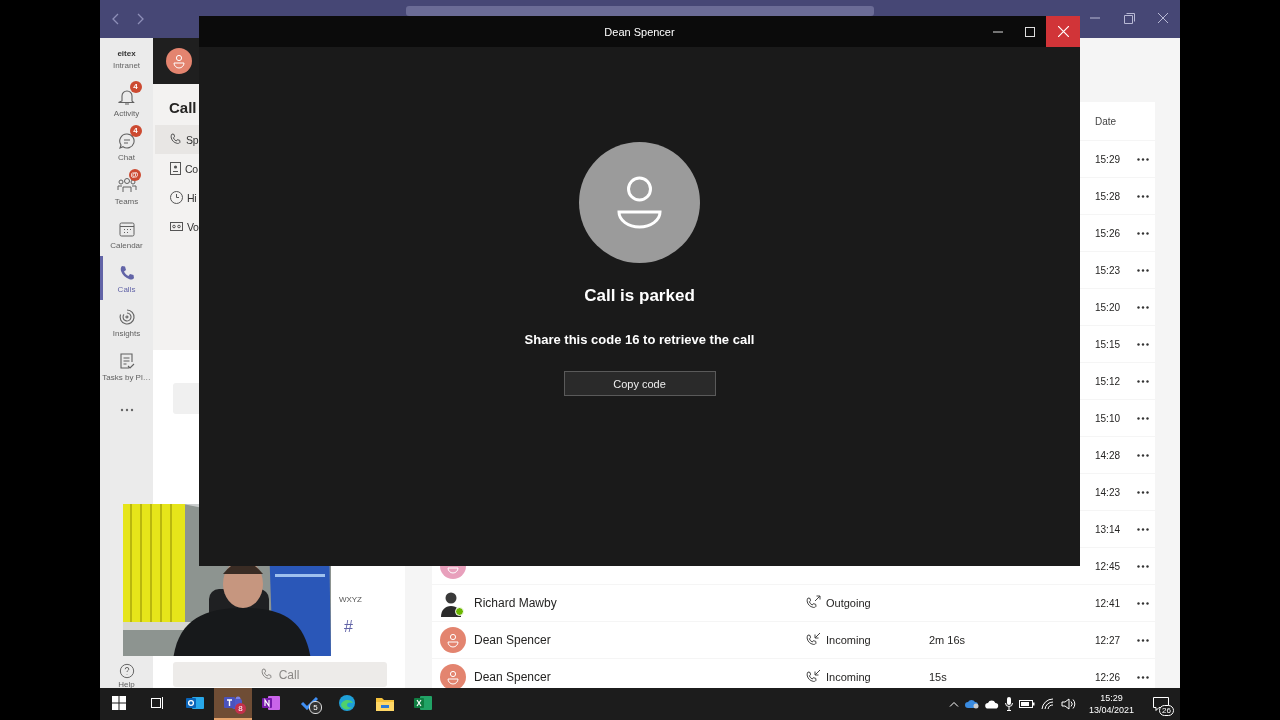 The image size is (1280, 720). I want to click on nav-item: Sp, so click(177, 139).